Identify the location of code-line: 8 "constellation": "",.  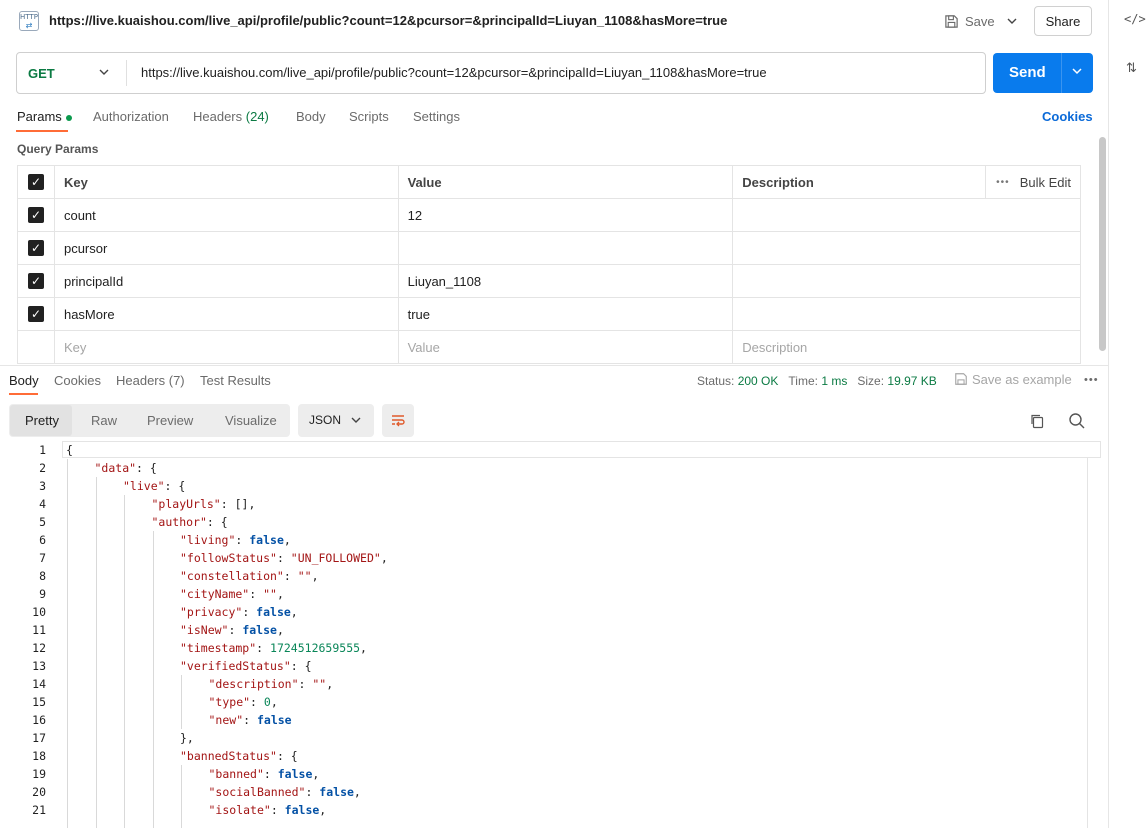
(550, 576).